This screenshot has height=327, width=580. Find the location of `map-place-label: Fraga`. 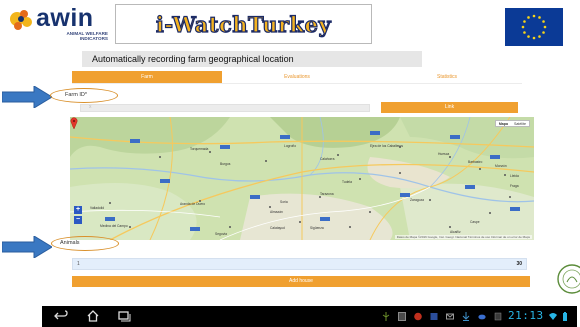

map-place-label: Fraga is located at coordinates (514, 186).